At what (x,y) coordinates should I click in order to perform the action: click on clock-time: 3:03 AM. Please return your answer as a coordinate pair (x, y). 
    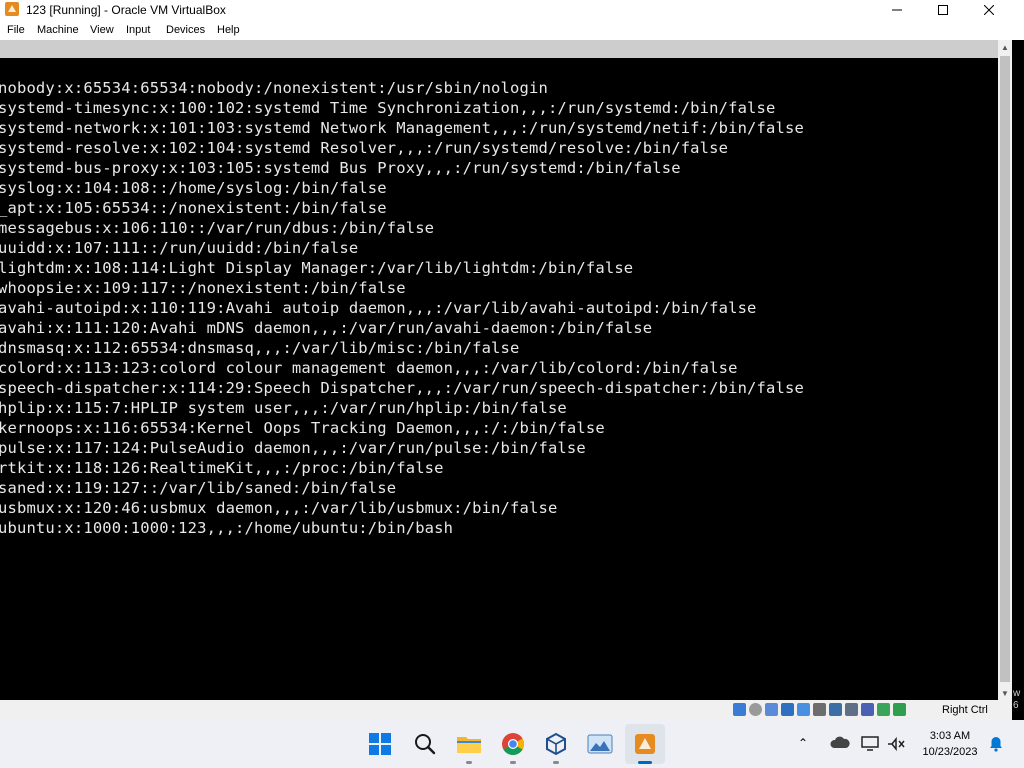
    Looking at the image, I should click on (950, 736).